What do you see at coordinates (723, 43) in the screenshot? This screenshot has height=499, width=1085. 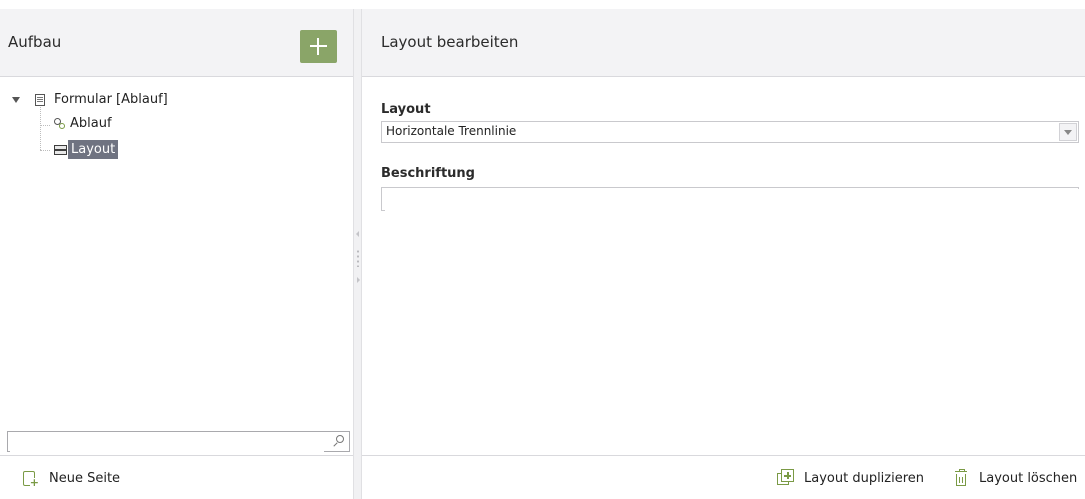 I see `edit-panel-header: Layout bearbeiten` at bounding box center [723, 43].